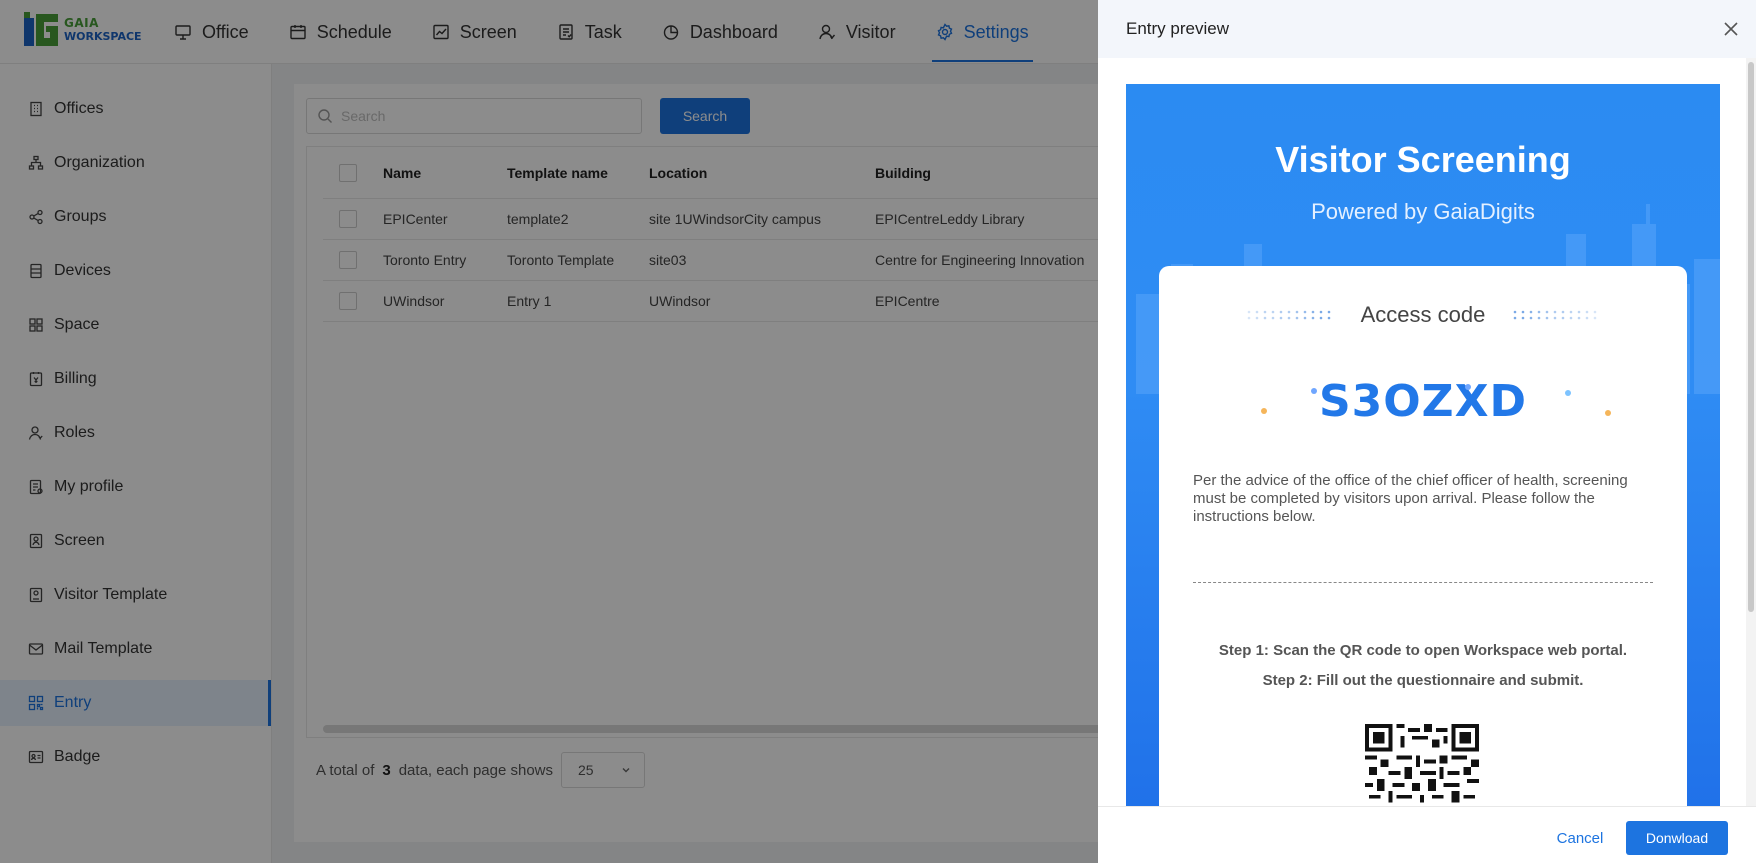  I want to click on vertical-scrollbar, so click(1751, 432).